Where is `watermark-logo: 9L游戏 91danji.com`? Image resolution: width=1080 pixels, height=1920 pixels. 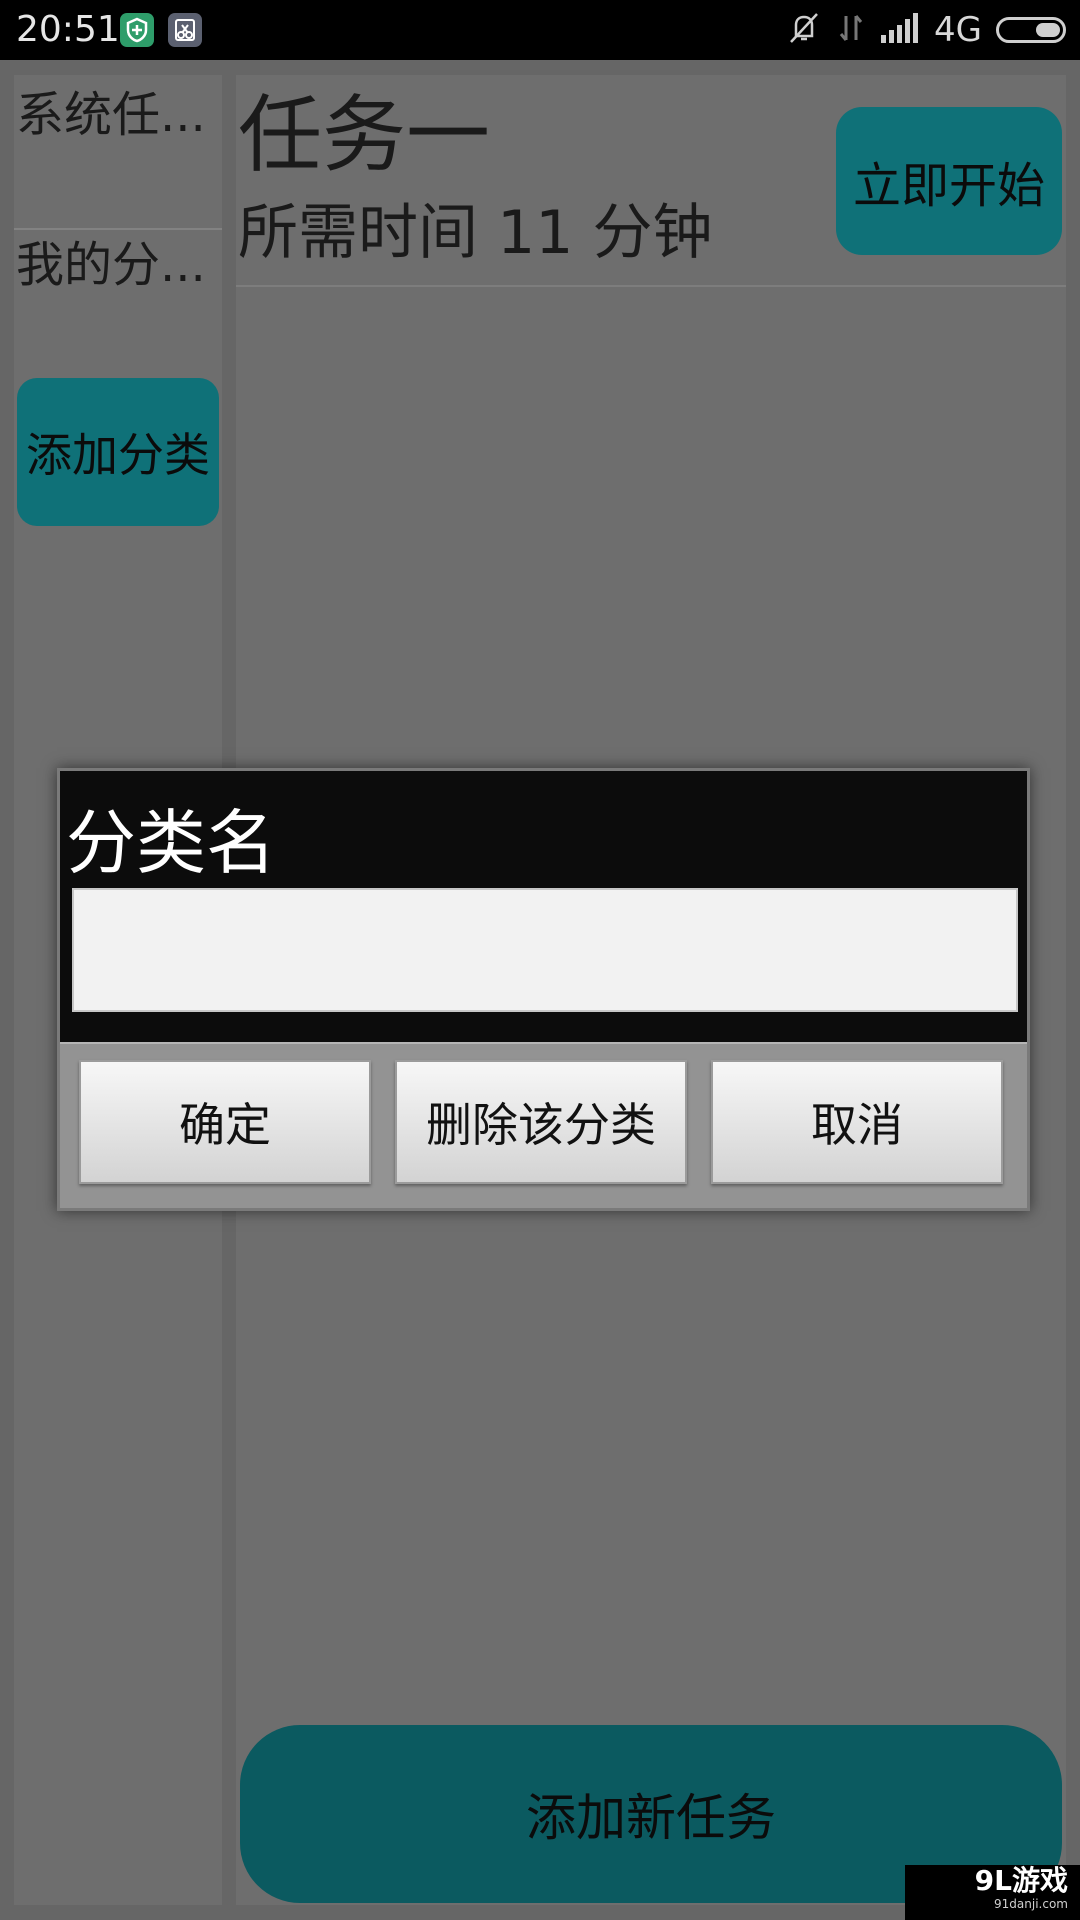 watermark-logo: 9L游戏 91danji.com is located at coordinates (992, 1892).